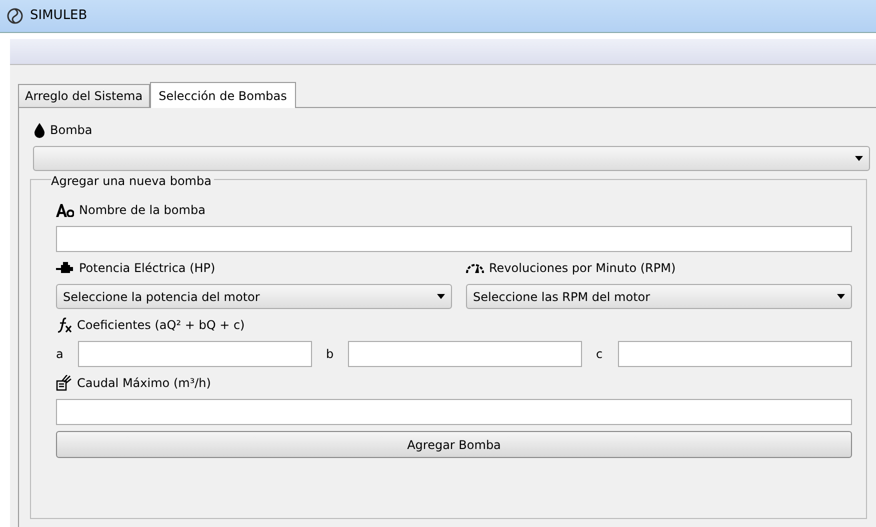  Describe the element at coordinates (60, 354) in the screenshot. I see `coefficient-label: a` at that location.